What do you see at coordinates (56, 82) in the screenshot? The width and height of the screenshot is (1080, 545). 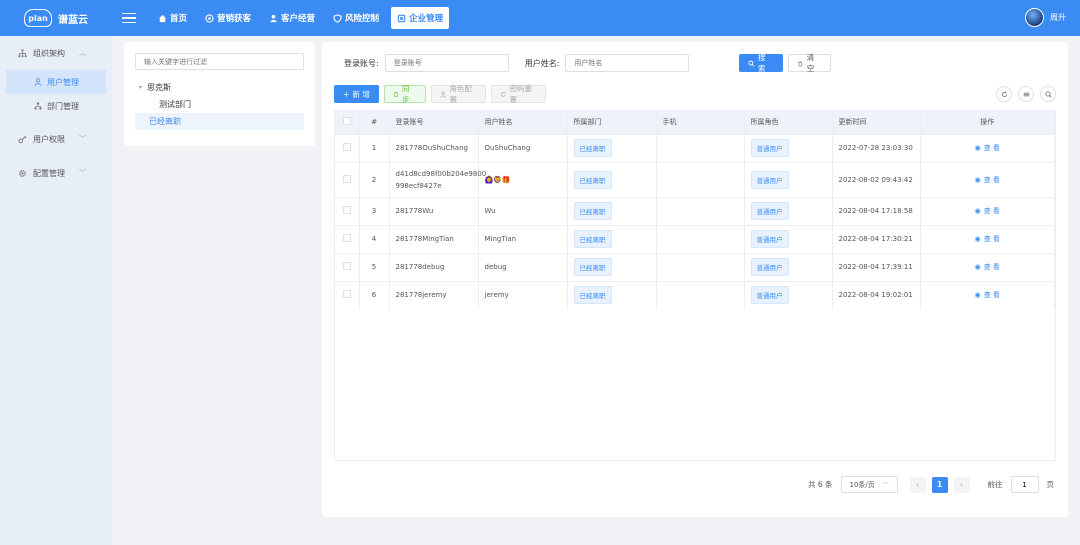 I see `sidebar-item-user-management: 用户管理` at bounding box center [56, 82].